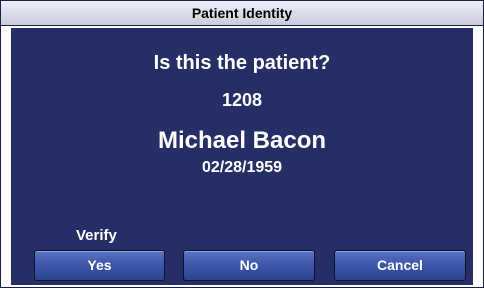 The height and width of the screenshot is (288, 484). Describe the element at coordinates (242, 13) in the screenshot. I see `dialog-title: Patient Identity` at that location.